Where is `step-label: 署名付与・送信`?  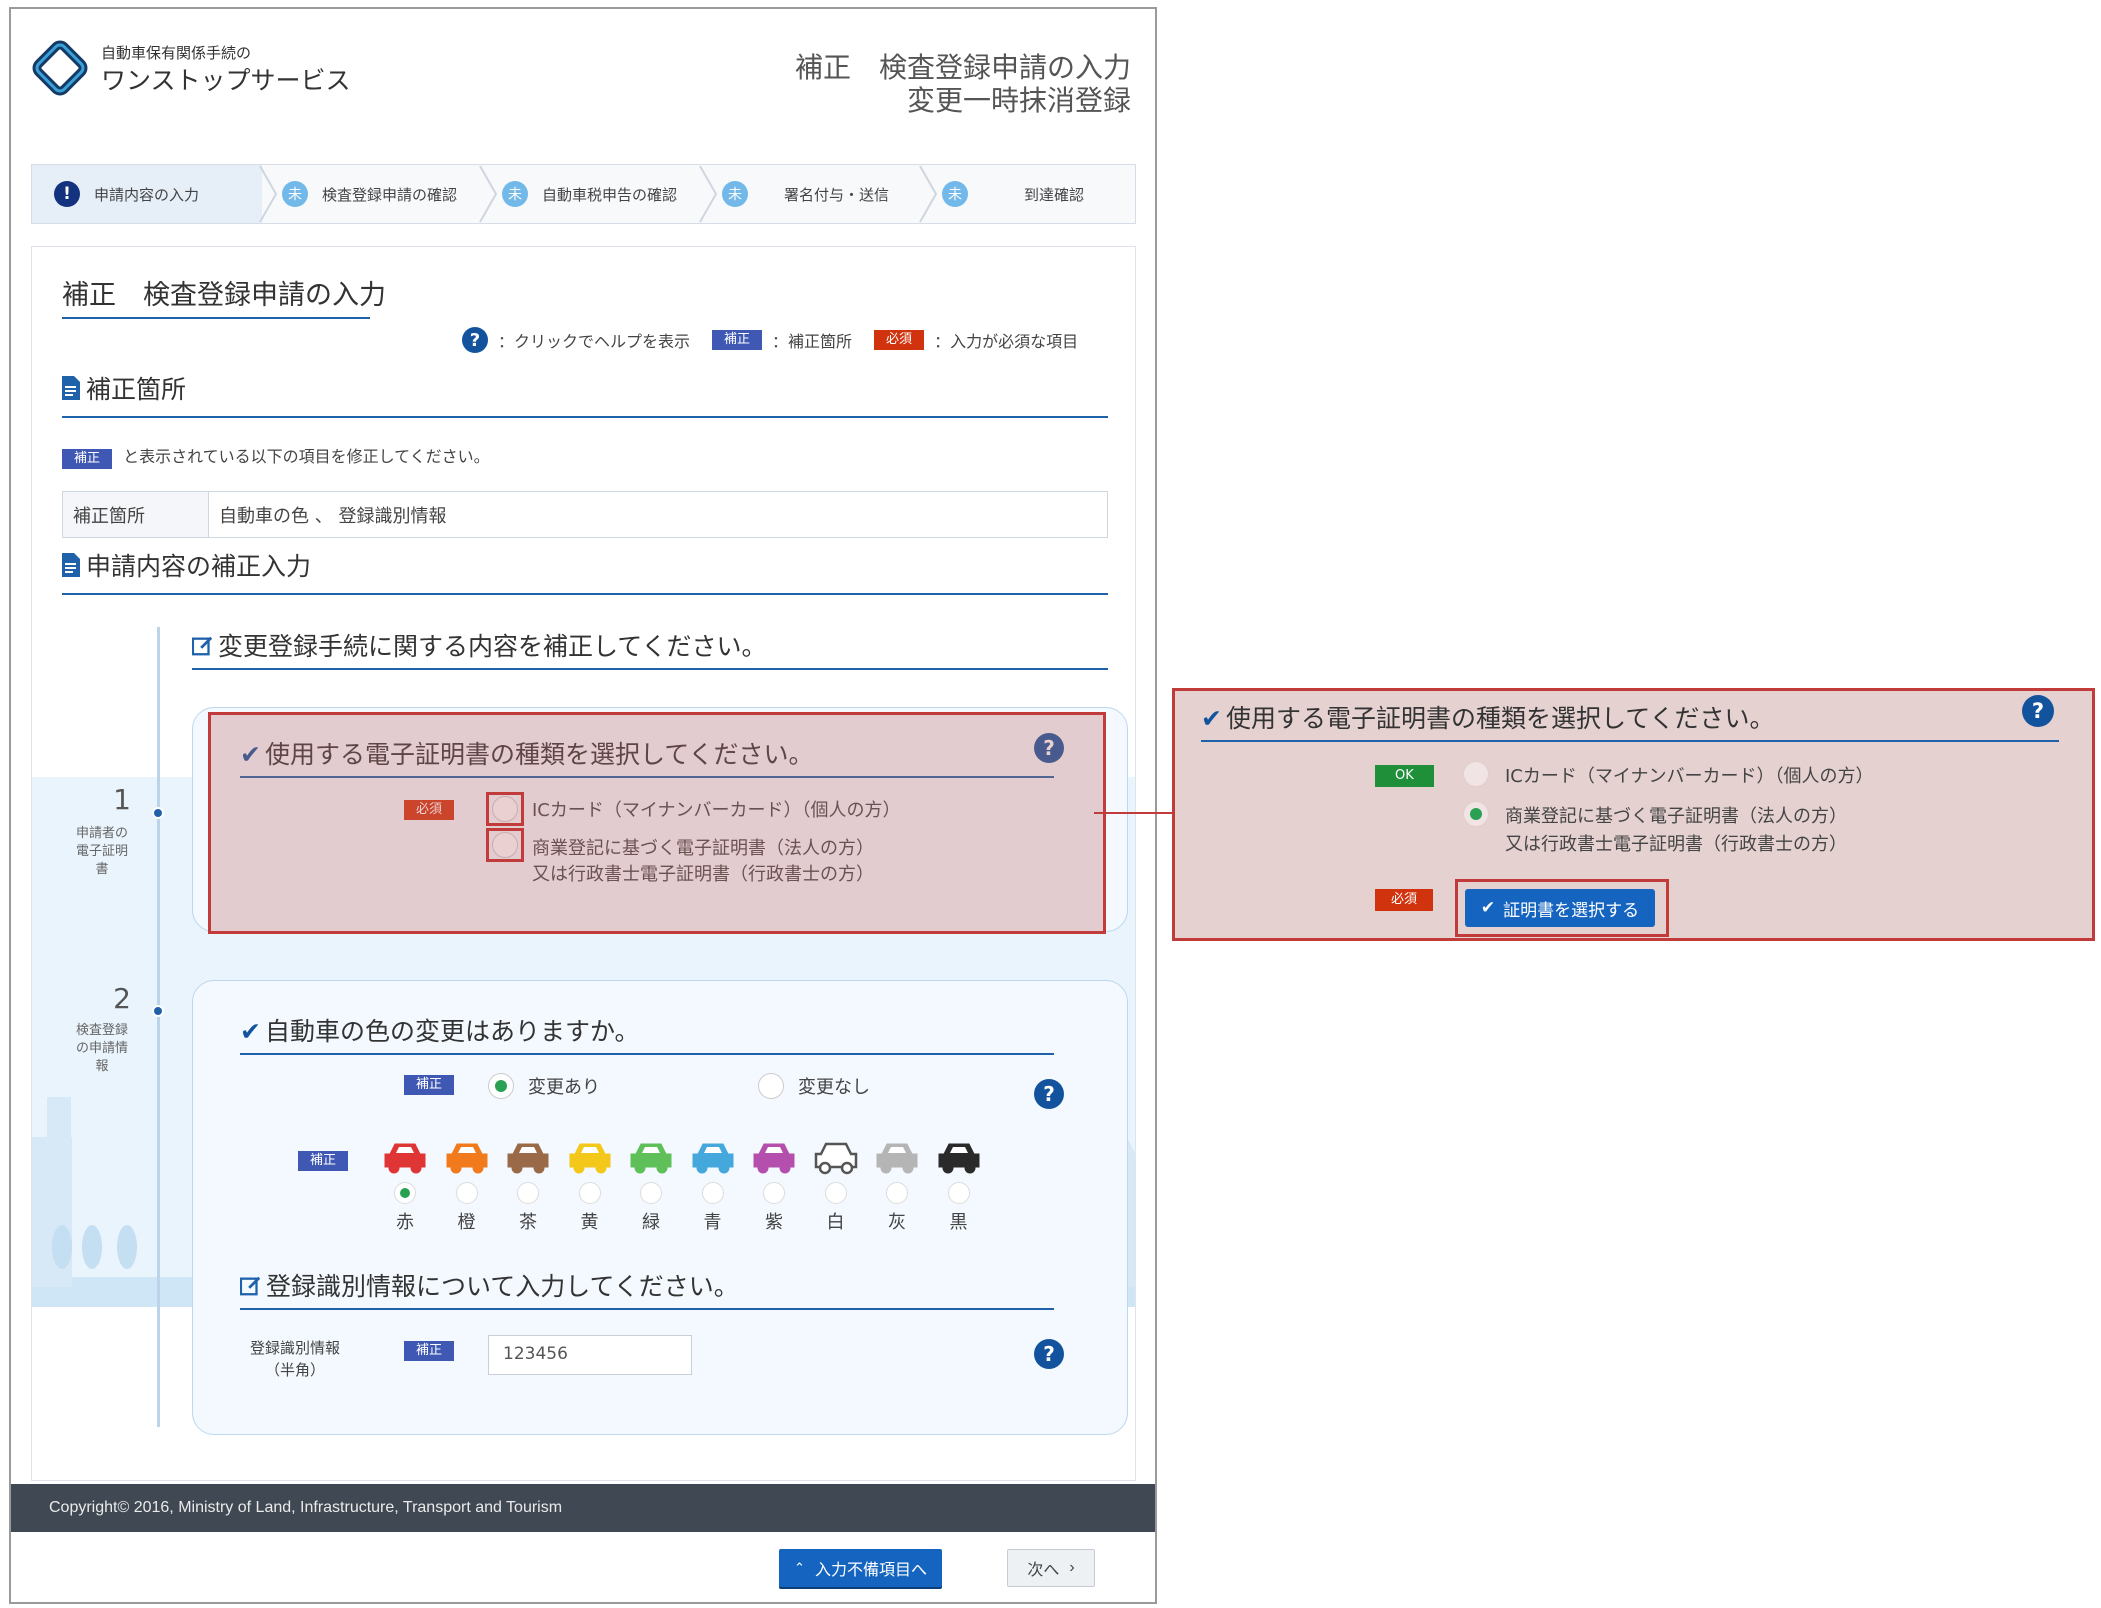 step-label: 署名付与・送信 is located at coordinates (837, 194).